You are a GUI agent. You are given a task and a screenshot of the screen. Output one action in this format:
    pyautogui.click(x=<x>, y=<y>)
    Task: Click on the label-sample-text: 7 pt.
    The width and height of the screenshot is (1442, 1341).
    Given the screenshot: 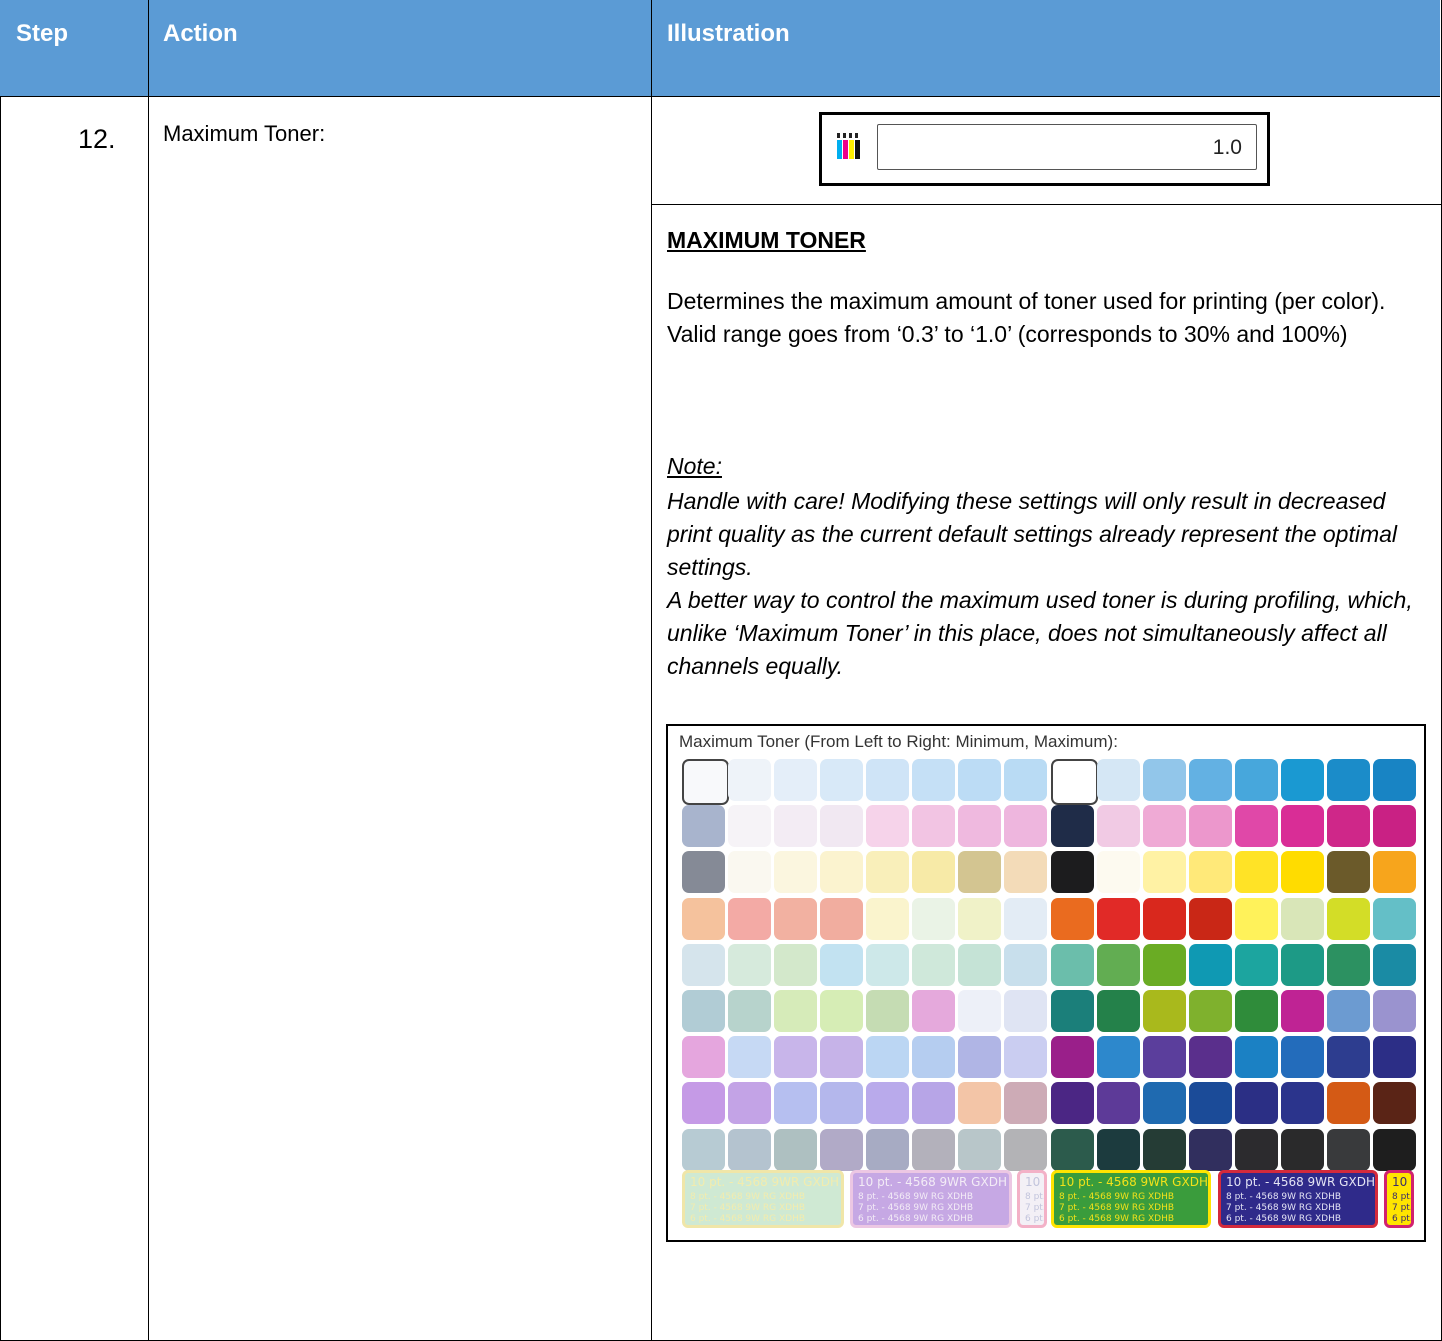 What is the action you would take?
    pyautogui.click(x=1402, y=1208)
    